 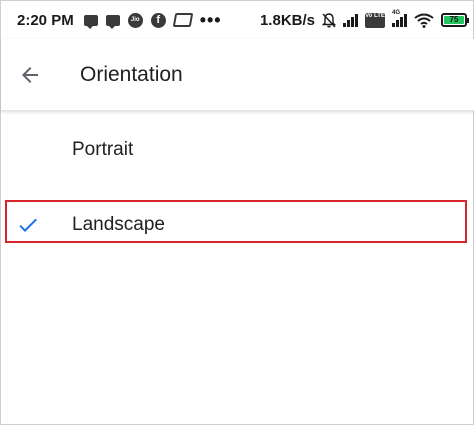 What do you see at coordinates (329, 19) in the screenshot?
I see `bell-muted-icon` at bounding box center [329, 19].